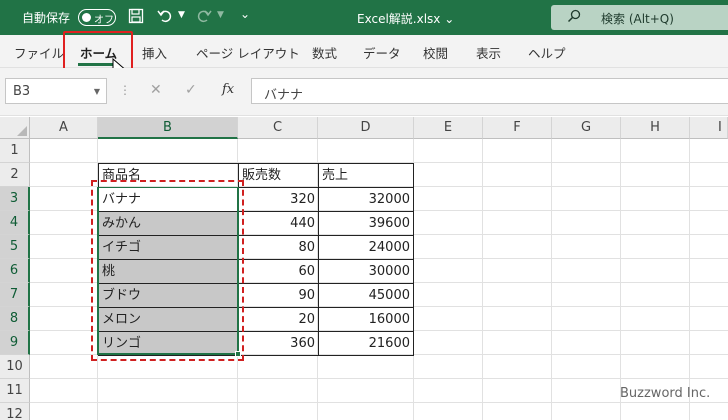  I want to click on table-cell-name: メロン, so click(168, 319).